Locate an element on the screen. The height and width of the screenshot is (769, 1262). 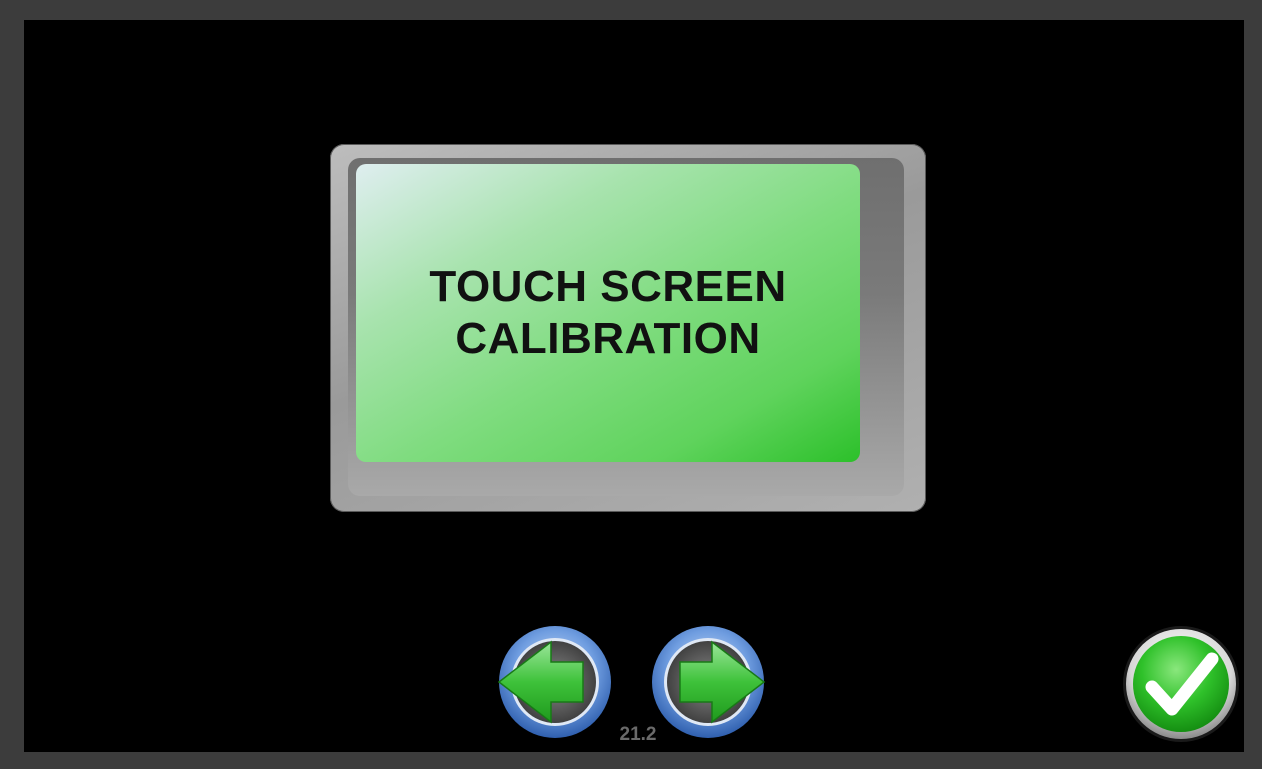
checkmark-icon is located at coordinates (1181, 684).